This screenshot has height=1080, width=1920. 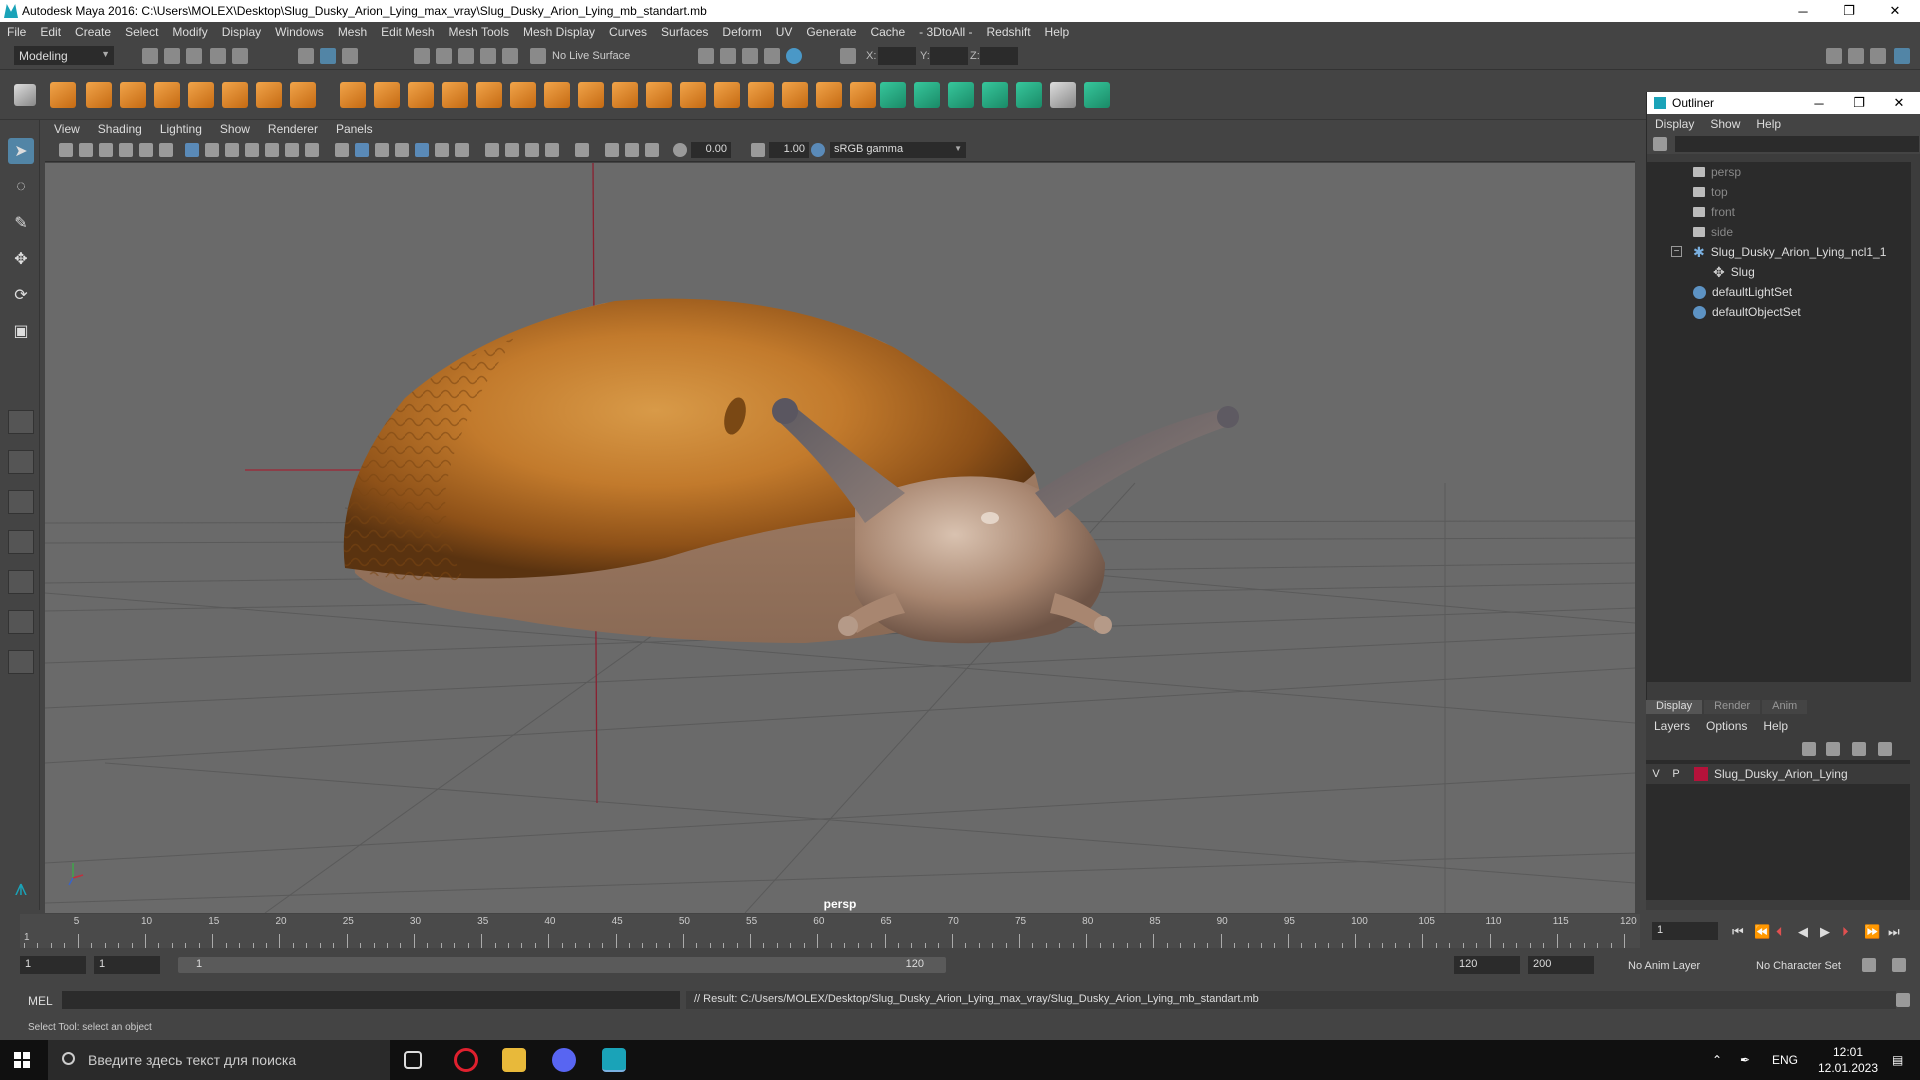 What do you see at coordinates (167, 95) in the screenshot?
I see `poly-cone-icon` at bounding box center [167, 95].